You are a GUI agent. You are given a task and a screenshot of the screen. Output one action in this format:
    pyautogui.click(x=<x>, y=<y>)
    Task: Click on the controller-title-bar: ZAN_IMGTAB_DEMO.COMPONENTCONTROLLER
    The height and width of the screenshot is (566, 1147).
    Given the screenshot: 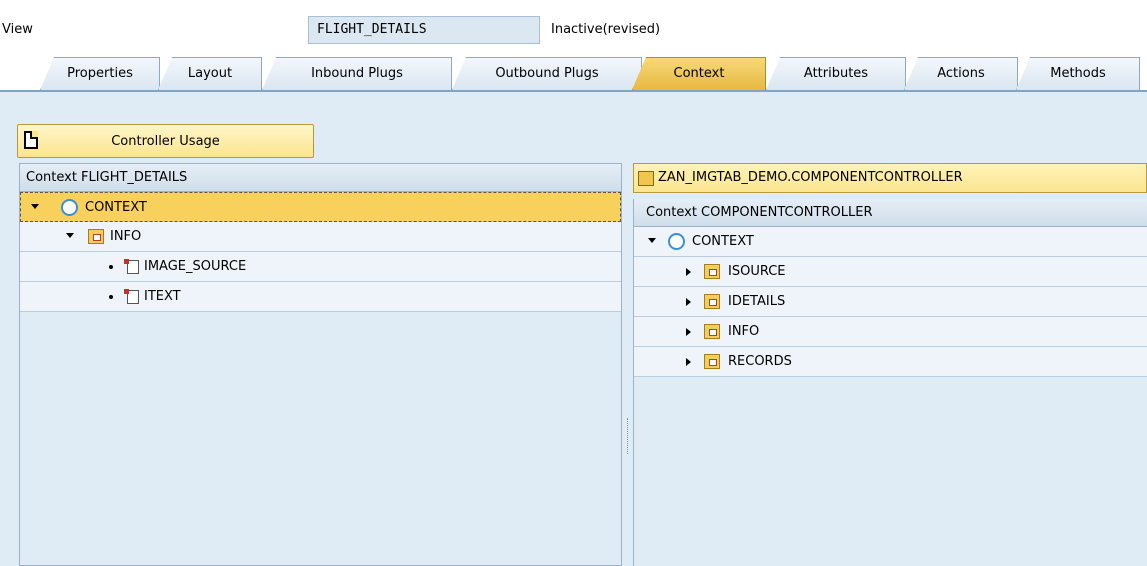 What is the action you would take?
    pyautogui.click(x=890, y=178)
    